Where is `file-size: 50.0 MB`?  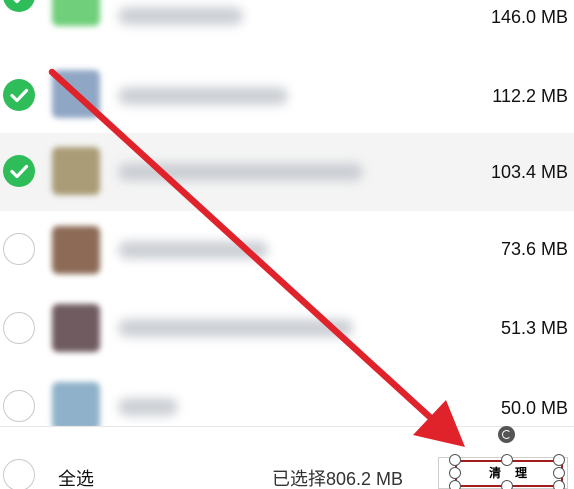 file-size: 50.0 MB is located at coordinates (534, 408).